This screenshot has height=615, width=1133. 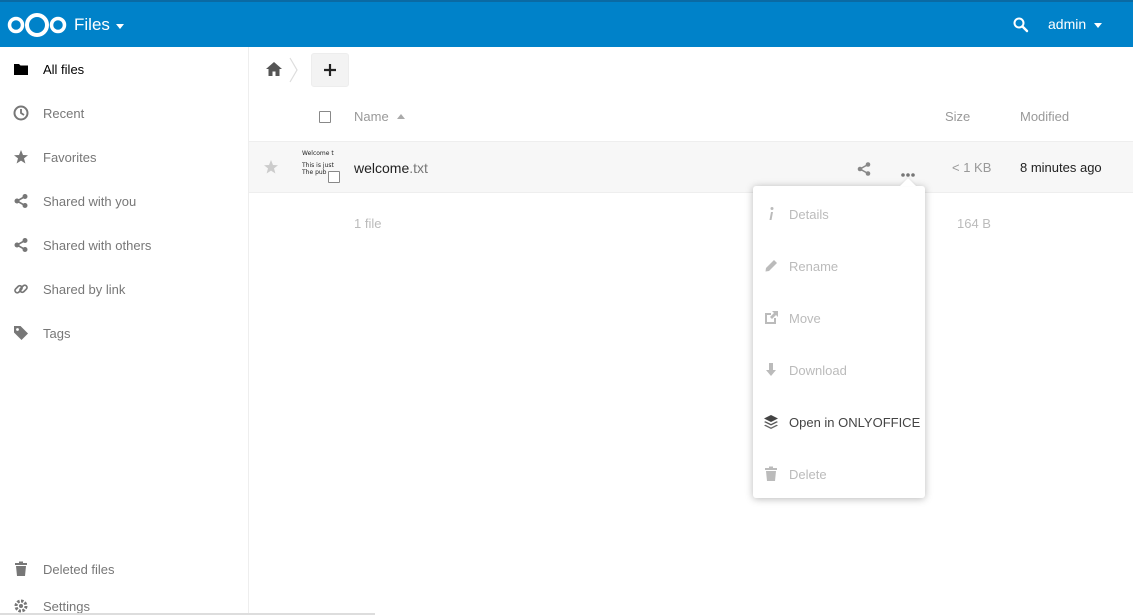 What do you see at coordinates (814, 266) in the screenshot?
I see `menu-item-label: Rename` at bounding box center [814, 266].